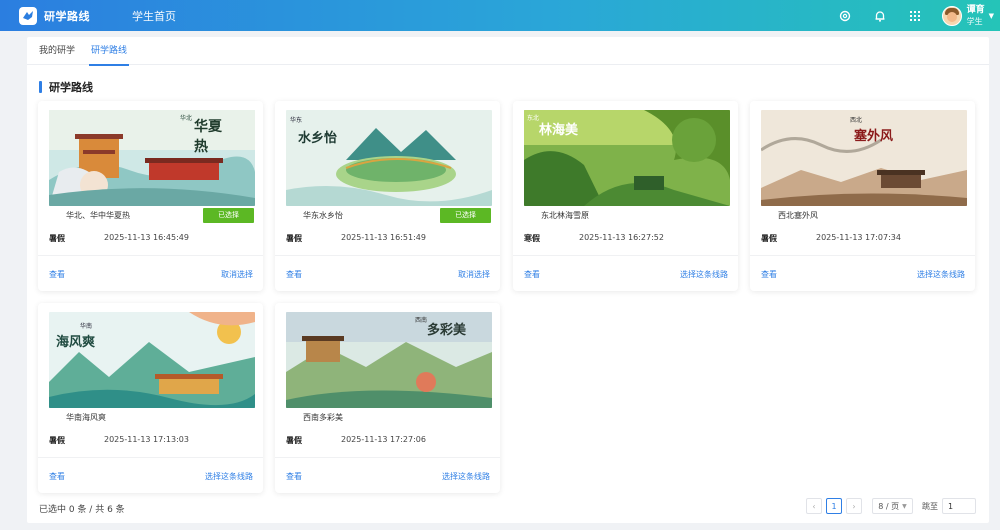 The image size is (1000, 530). I want to click on route-season: 寒假, so click(532, 238).